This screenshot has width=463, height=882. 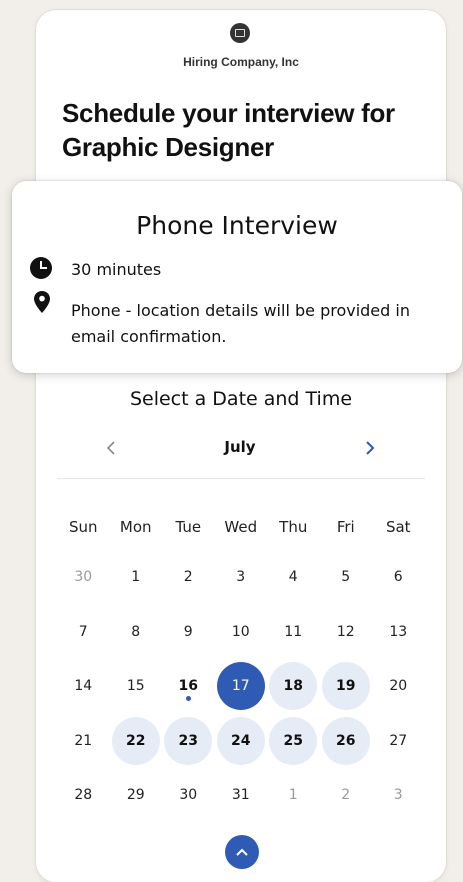 I want to click on calendar-day: 10, so click(x=240, y=631).